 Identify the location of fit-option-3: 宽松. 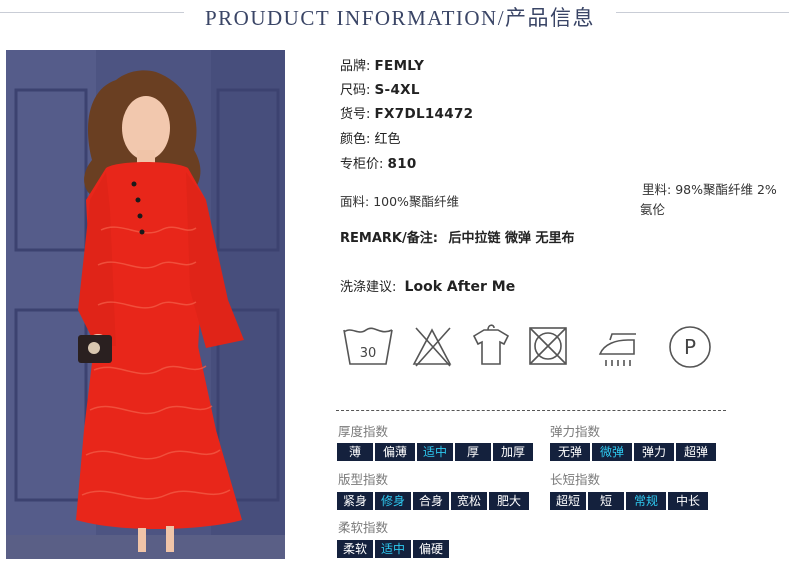
(469, 501).